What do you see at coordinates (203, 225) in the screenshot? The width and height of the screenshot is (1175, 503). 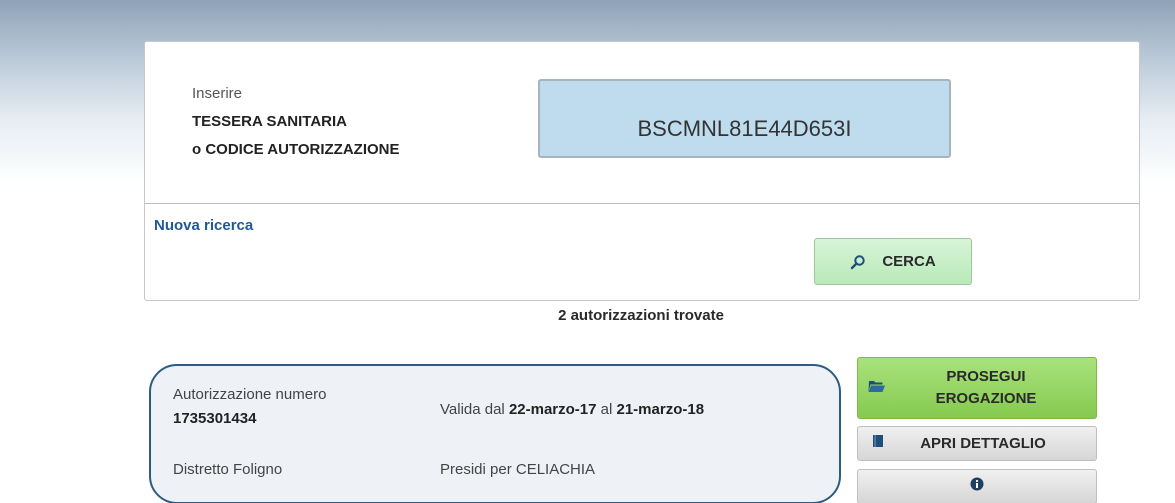 I see `new-search-link: Nuova ricerca` at bounding box center [203, 225].